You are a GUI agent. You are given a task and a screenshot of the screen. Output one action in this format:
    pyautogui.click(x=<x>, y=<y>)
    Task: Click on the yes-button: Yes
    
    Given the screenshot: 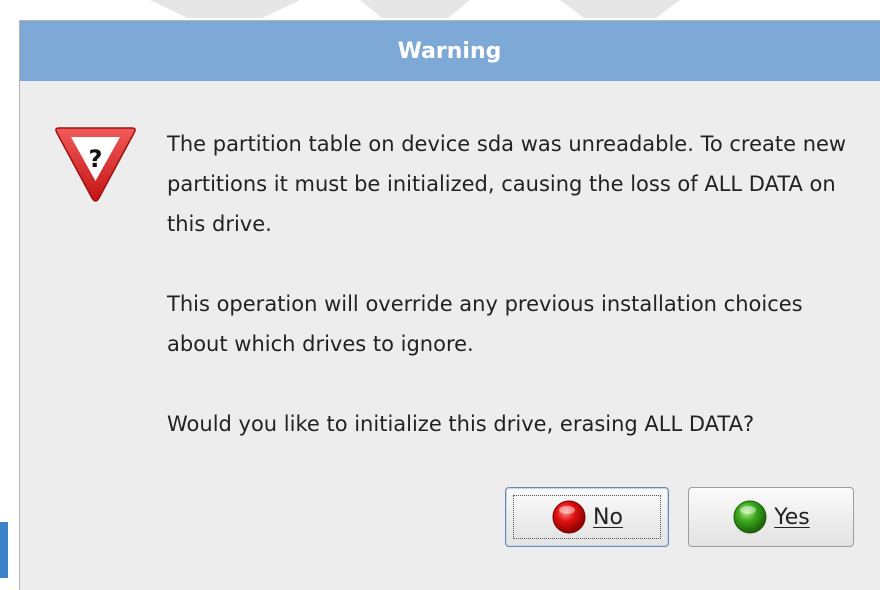 What is the action you would take?
    pyautogui.click(x=771, y=517)
    